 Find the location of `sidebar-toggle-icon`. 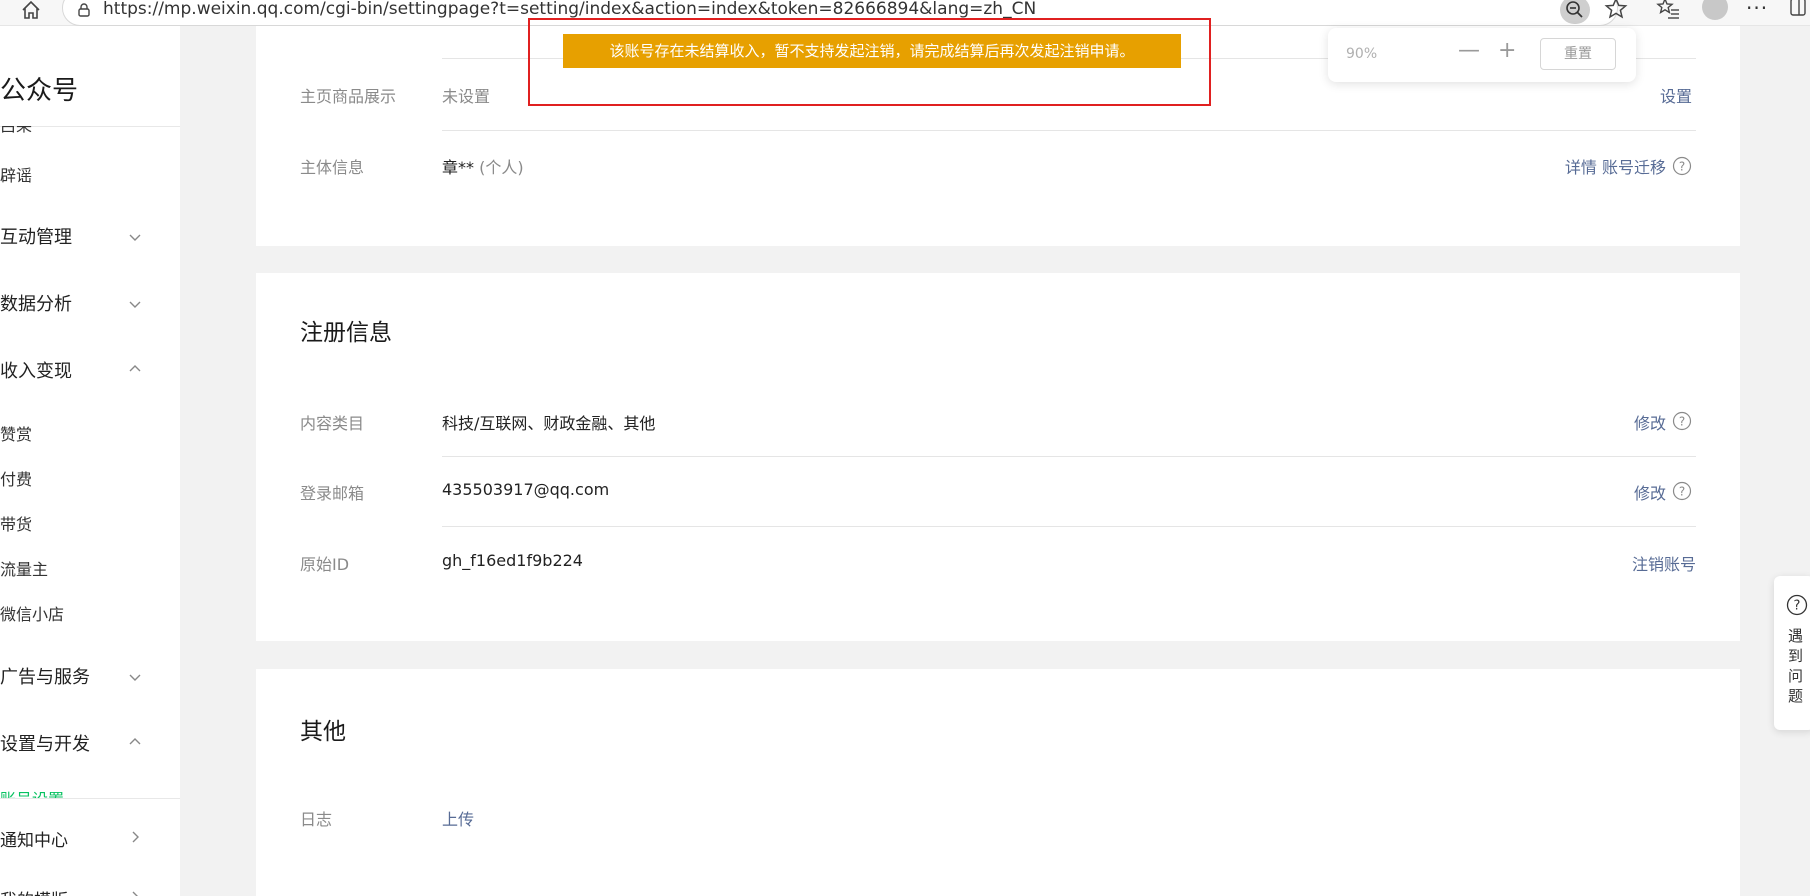

sidebar-toggle-icon is located at coordinates (1798, 9).